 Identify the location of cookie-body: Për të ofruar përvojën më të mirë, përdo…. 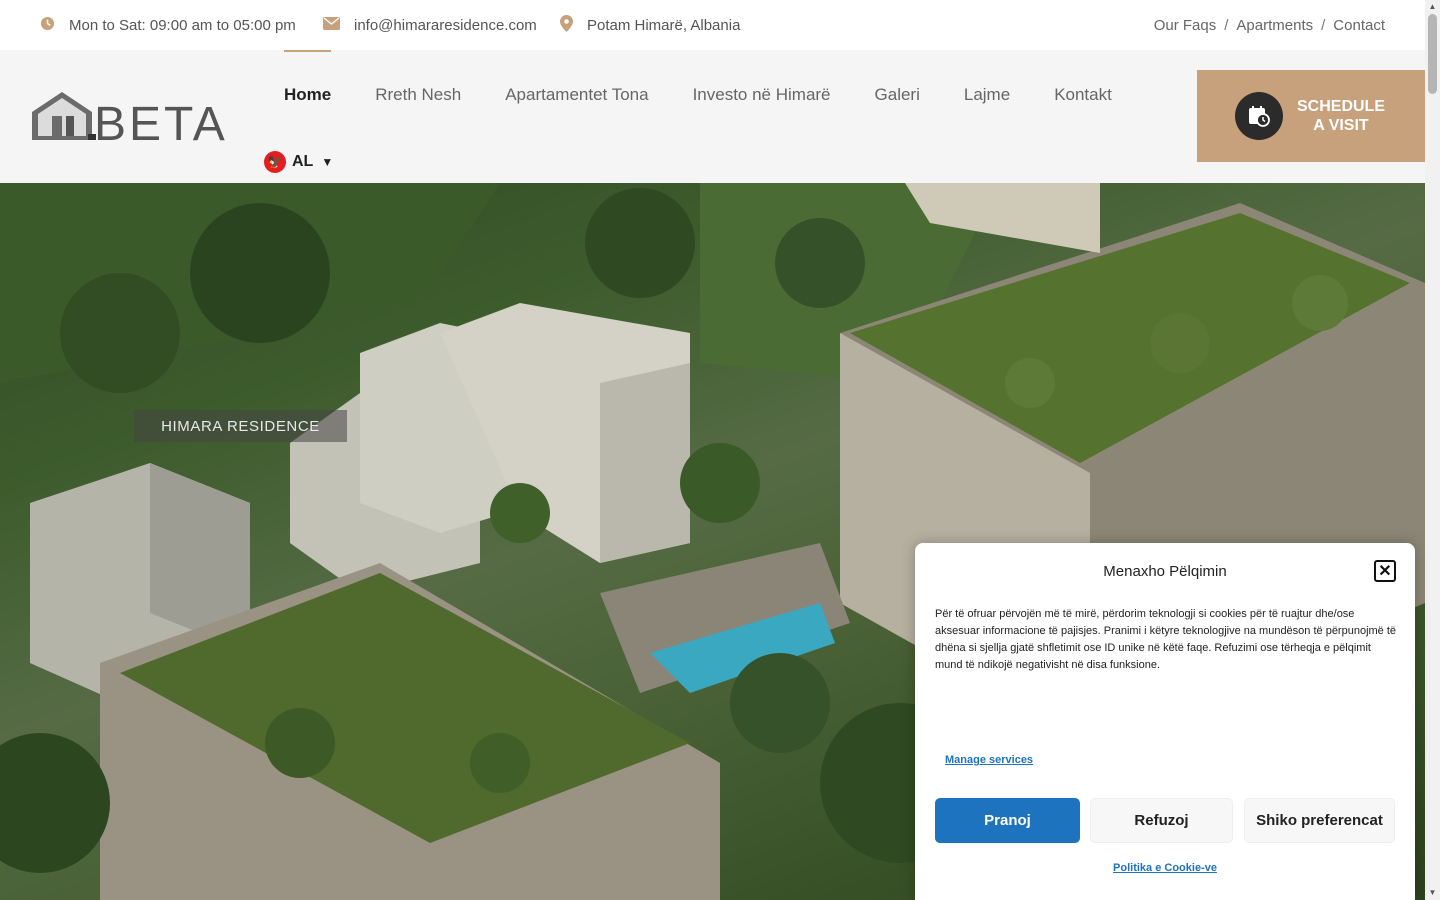
(1166, 639).